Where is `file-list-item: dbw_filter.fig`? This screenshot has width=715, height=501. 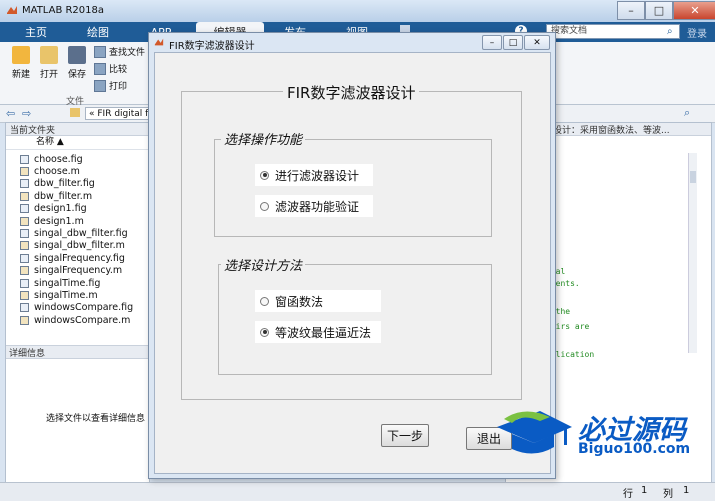
file-list-item: dbw_filter.fig is located at coordinates (77, 184).